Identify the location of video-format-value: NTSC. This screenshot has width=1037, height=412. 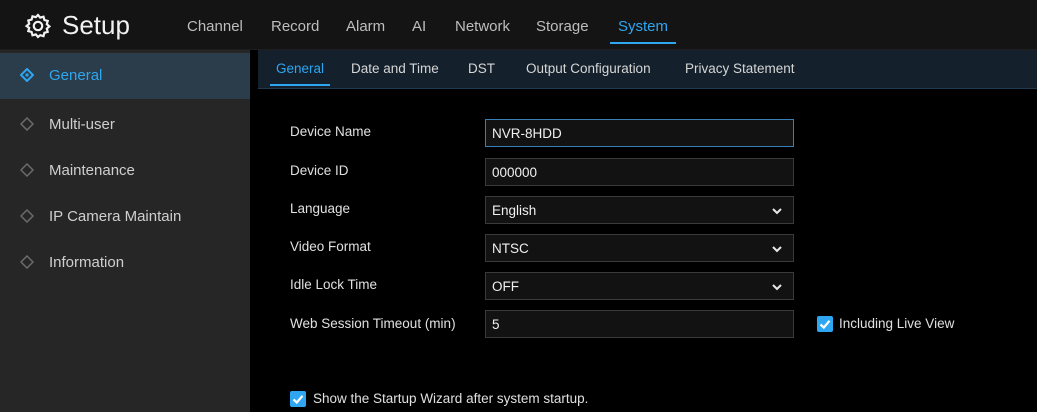
(510, 248).